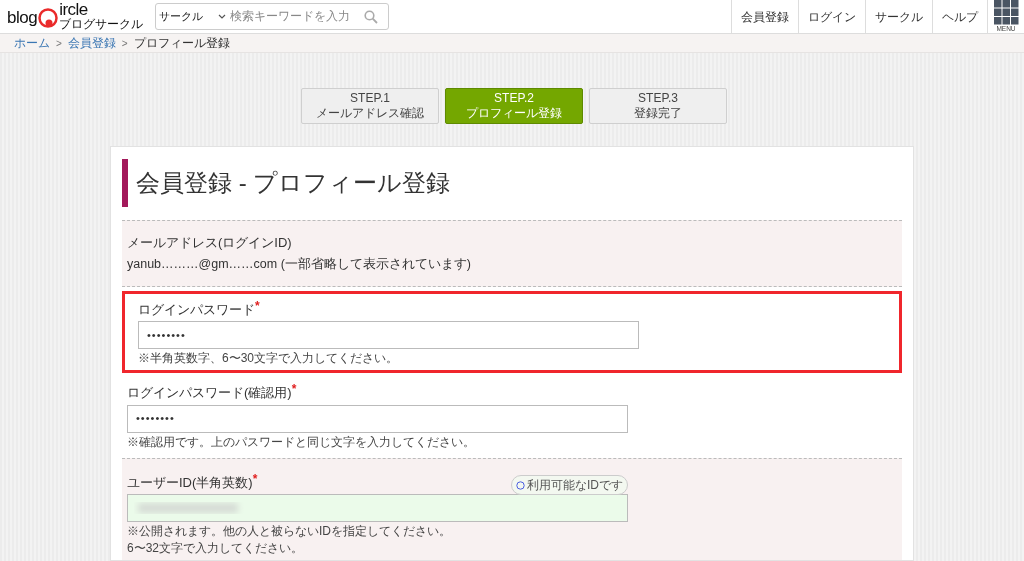  Describe the element at coordinates (301, 442) in the screenshot. I see `hint-text: ※確認用です。上のパスワードと同じ文字を入力してください。` at that location.